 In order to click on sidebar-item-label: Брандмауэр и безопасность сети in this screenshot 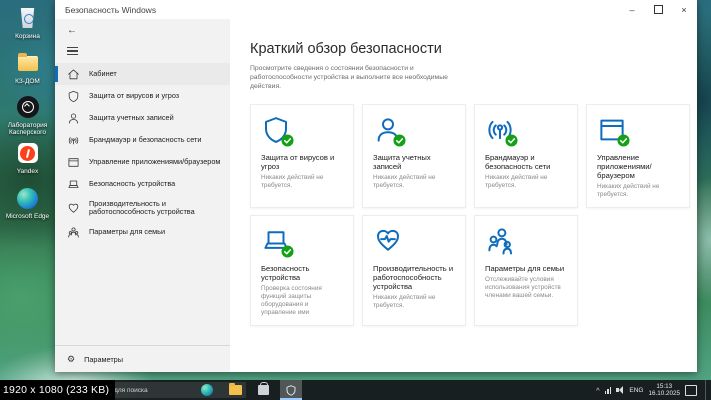, I will do `click(145, 139)`.